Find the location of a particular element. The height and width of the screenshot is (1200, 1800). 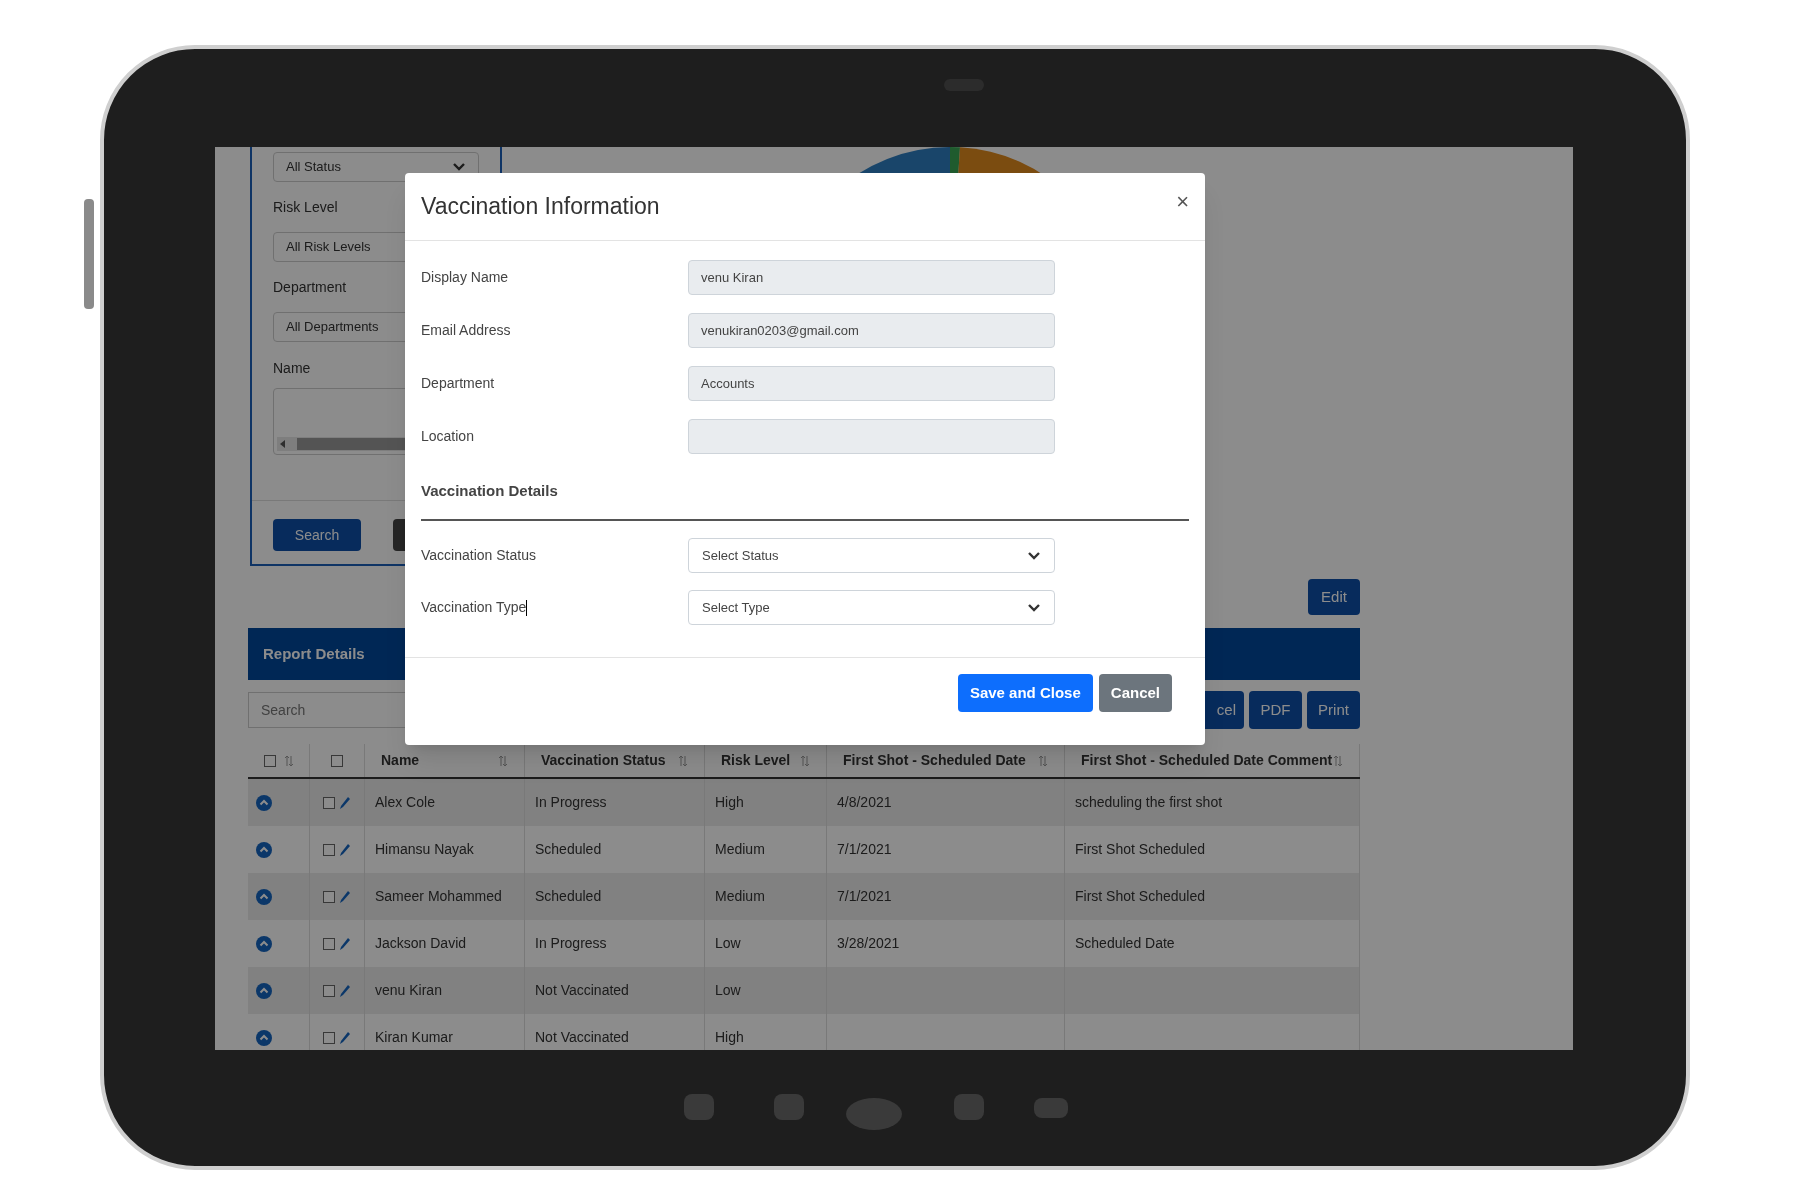

table-cell: 3/28/2021 is located at coordinates (868, 943).